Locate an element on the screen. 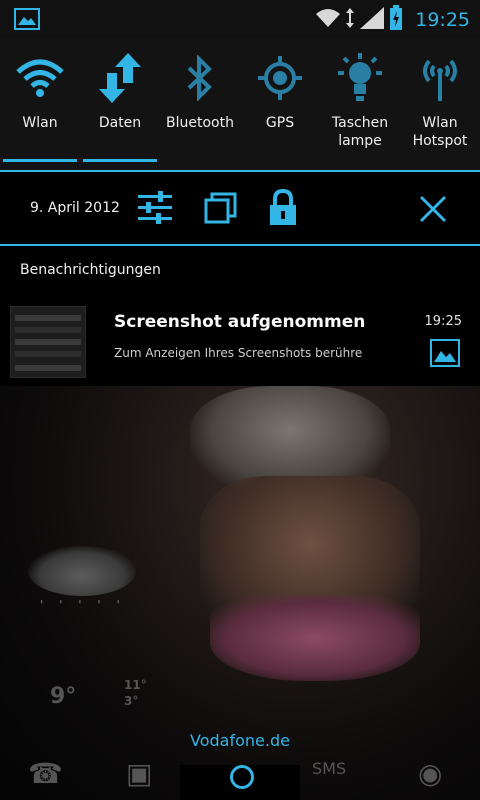 Image resolution: width=480 pixels, height=800 pixels. wallpaper-figure-pants is located at coordinates (315, 638).